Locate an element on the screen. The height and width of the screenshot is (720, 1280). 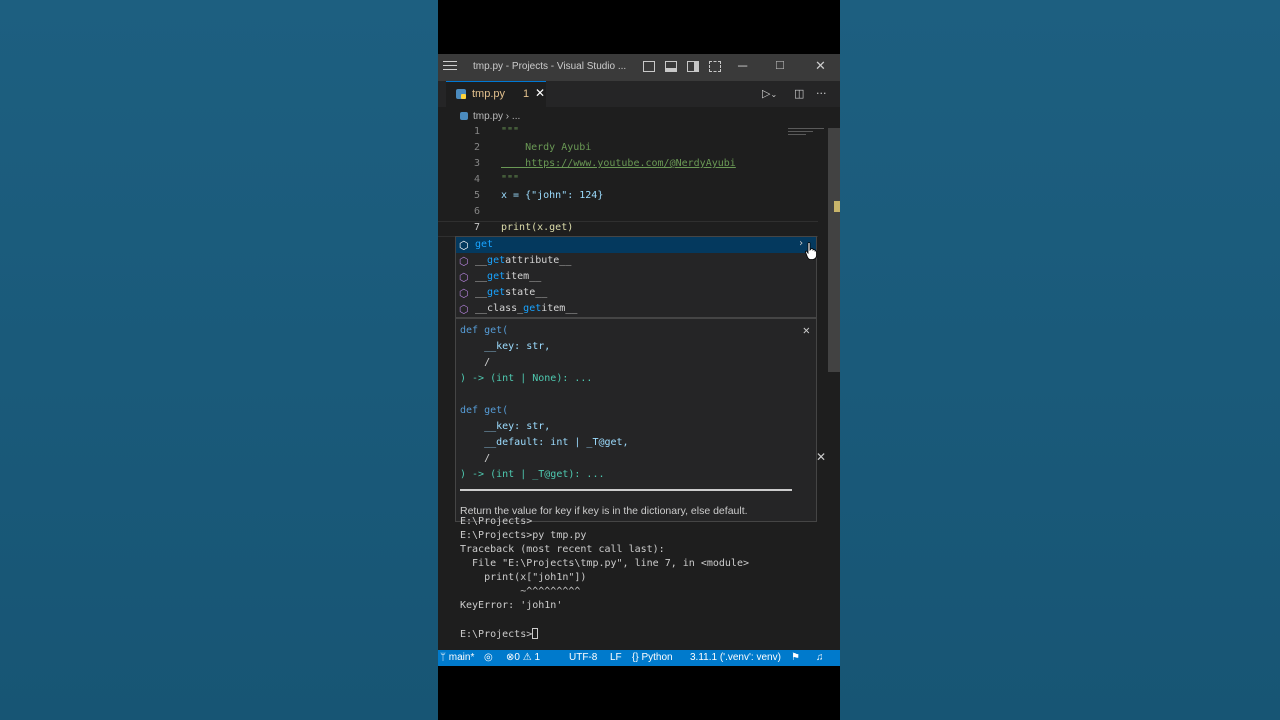
breadcrumb-file: tmp.py is located at coordinates (488, 116).